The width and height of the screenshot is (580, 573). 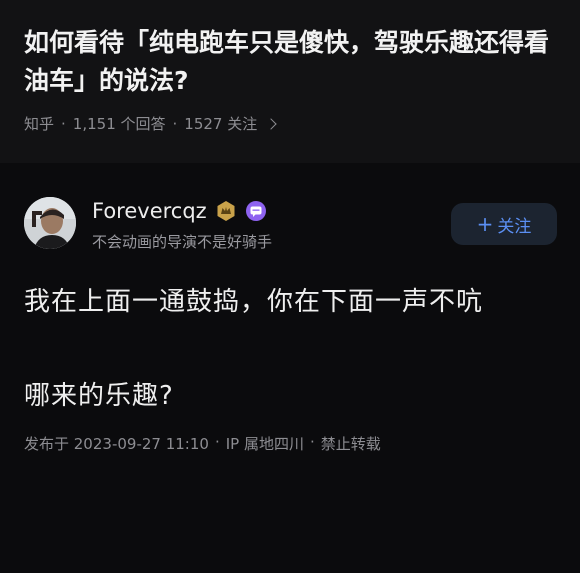 What do you see at coordinates (99, 396) in the screenshot?
I see `answer-text-line: 哪来的乐趣?` at bounding box center [99, 396].